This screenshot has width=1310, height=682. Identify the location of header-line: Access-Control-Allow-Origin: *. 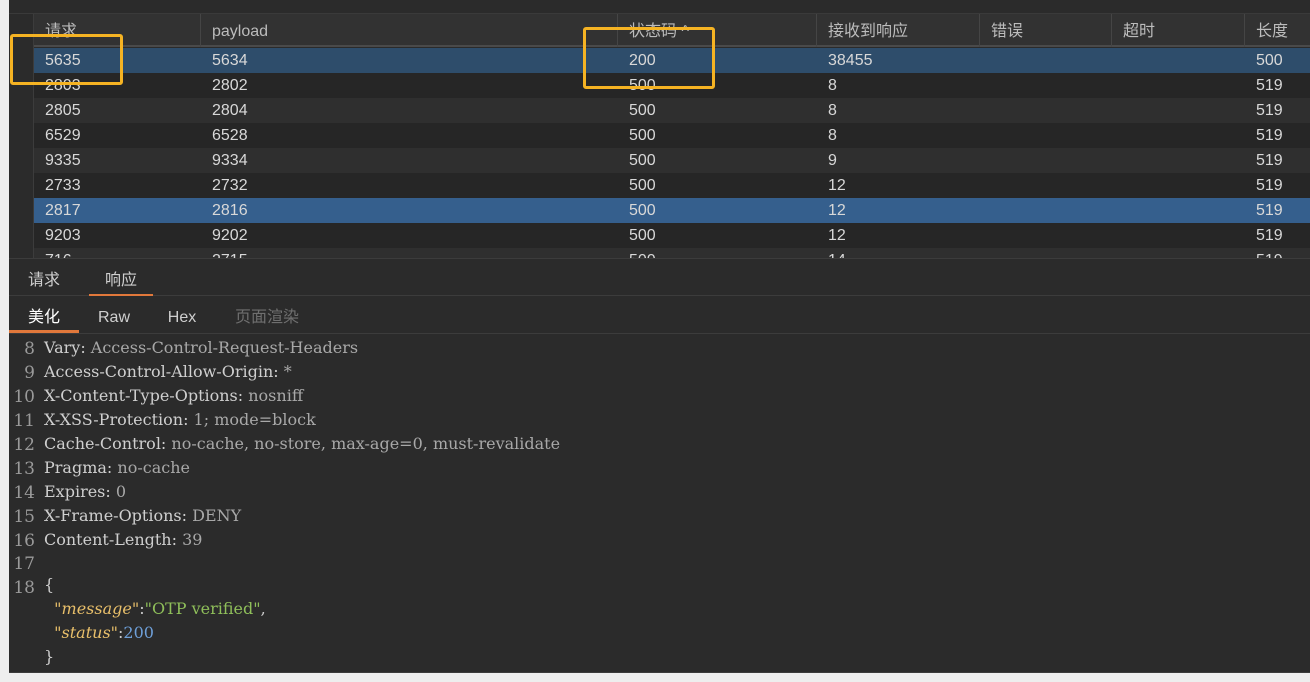
(168, 371).